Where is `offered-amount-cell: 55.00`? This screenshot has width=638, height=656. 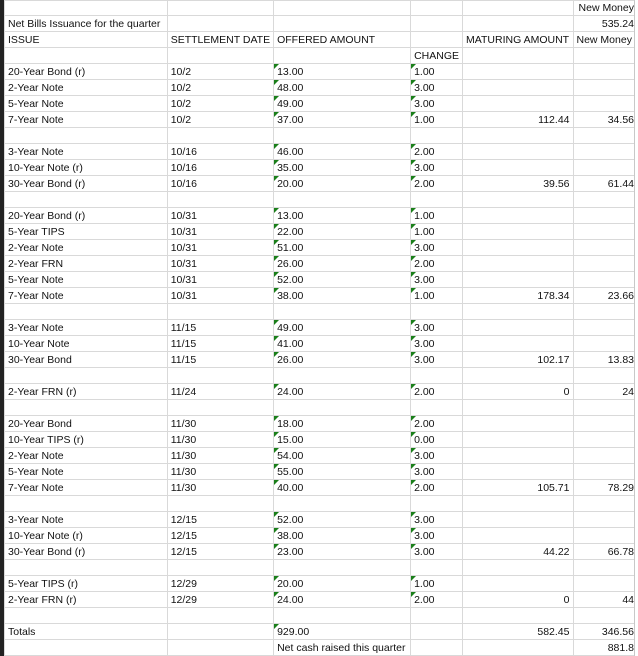
offered-amount-cell: 55.00 is located at coordinates (342, 471).